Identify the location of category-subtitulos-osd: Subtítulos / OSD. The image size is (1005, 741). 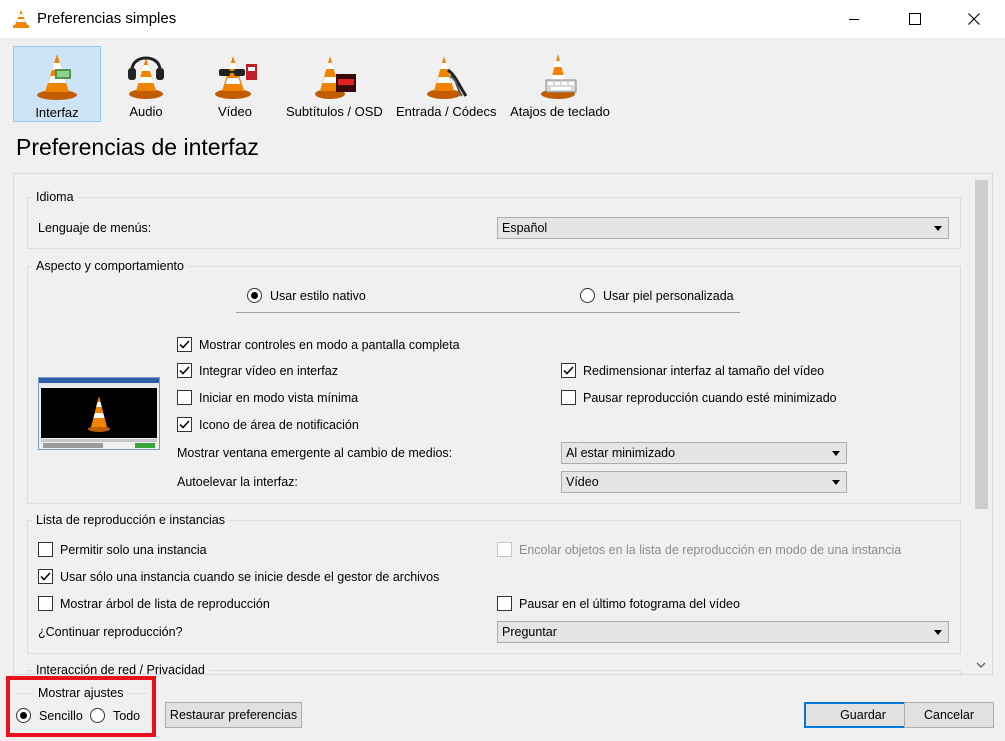
(334, 84).